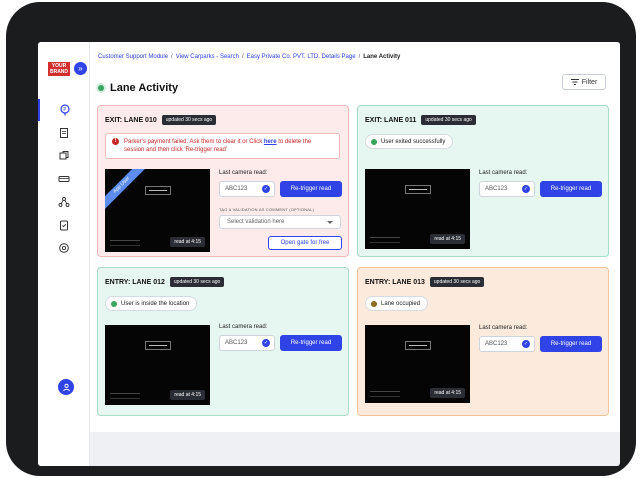 Image resolution: width=643 pixels, height=479 pixels. What do you see at coordinates (151, 303) in the screenshot?
I see `status-pill: User is inside the location` at bounding box center [151, 303].